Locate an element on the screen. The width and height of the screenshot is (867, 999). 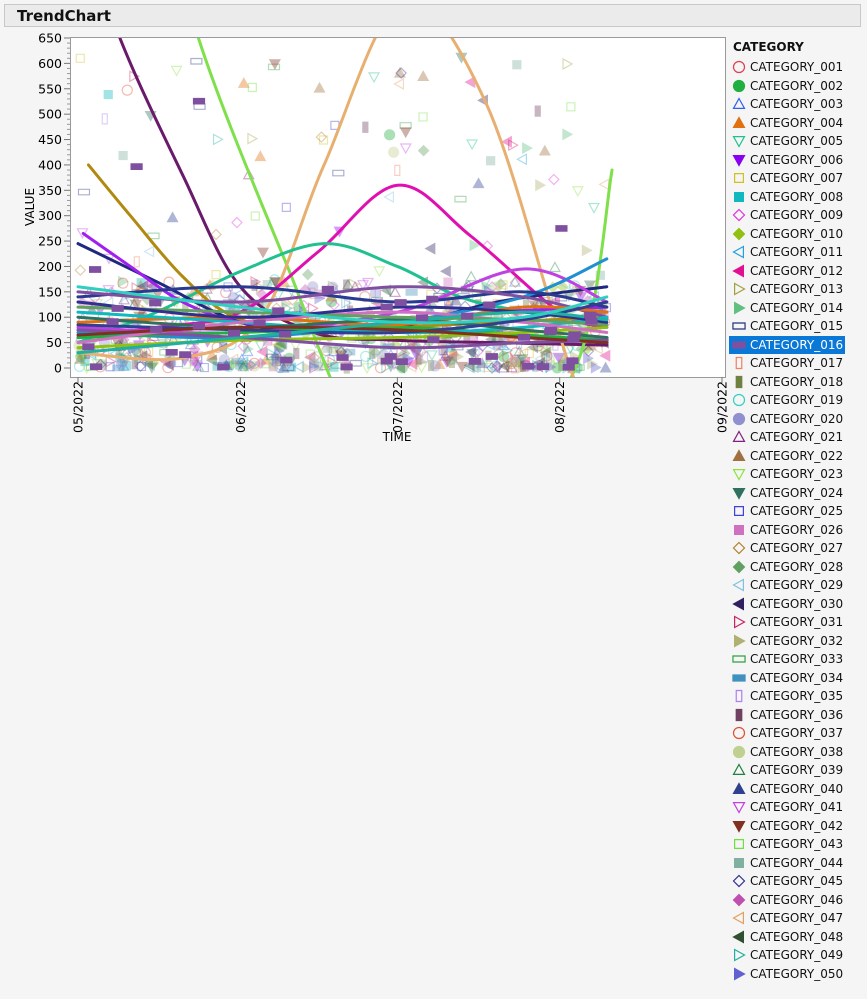
legend-item-category-036: CATEGORY_036 is located at coordinates (787, 715).